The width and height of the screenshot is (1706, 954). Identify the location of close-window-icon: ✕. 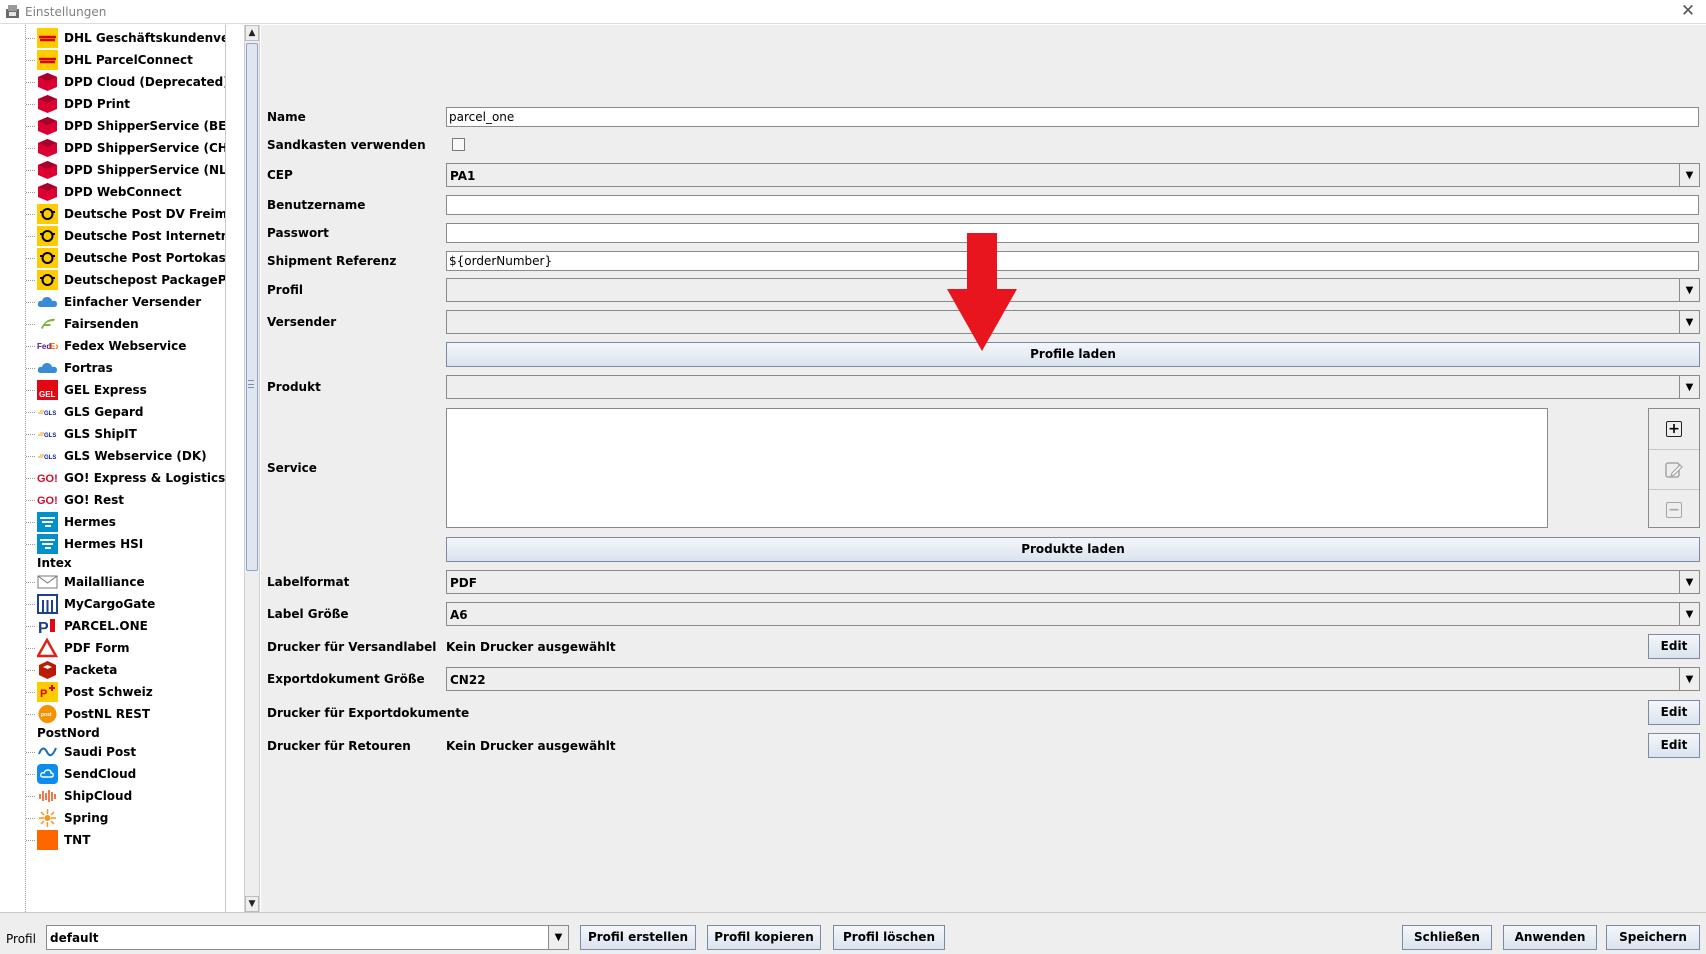
(1688, 11).